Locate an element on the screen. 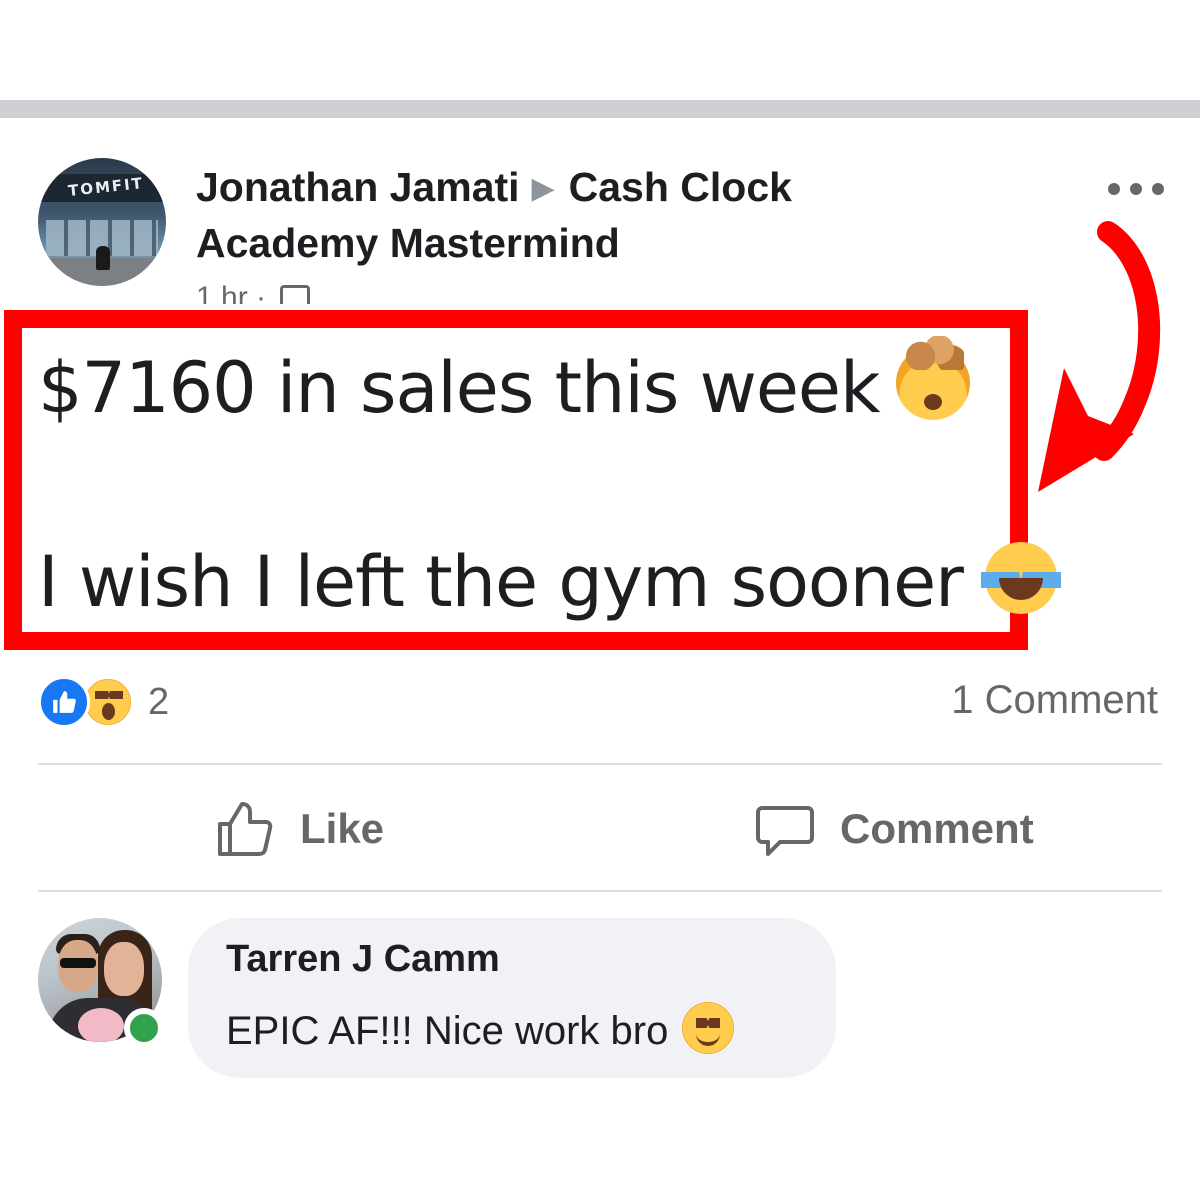 Image resolution: width=1200 pixels, height=1200 pixels. slightly-smiling-emoji-icon is located at coordinates (708, 1028).